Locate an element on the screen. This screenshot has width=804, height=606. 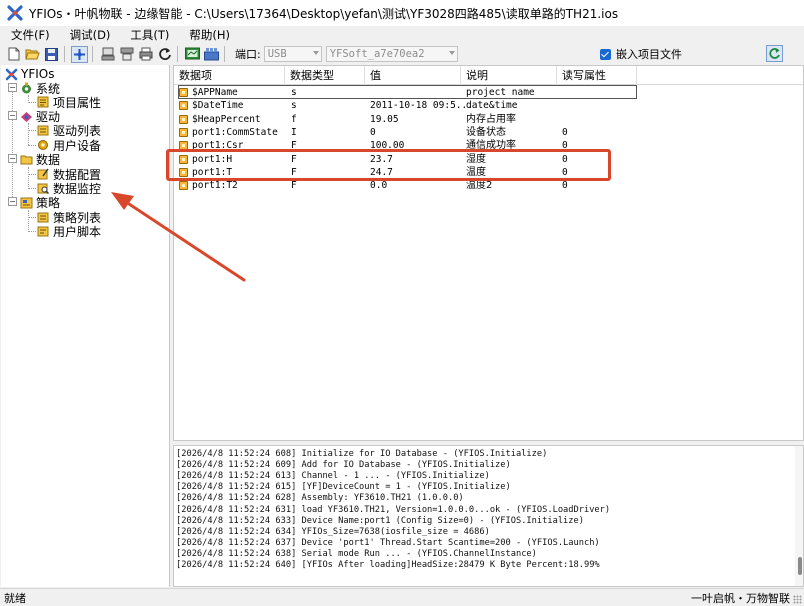
reload-icon is located at coordinates (164, 54).